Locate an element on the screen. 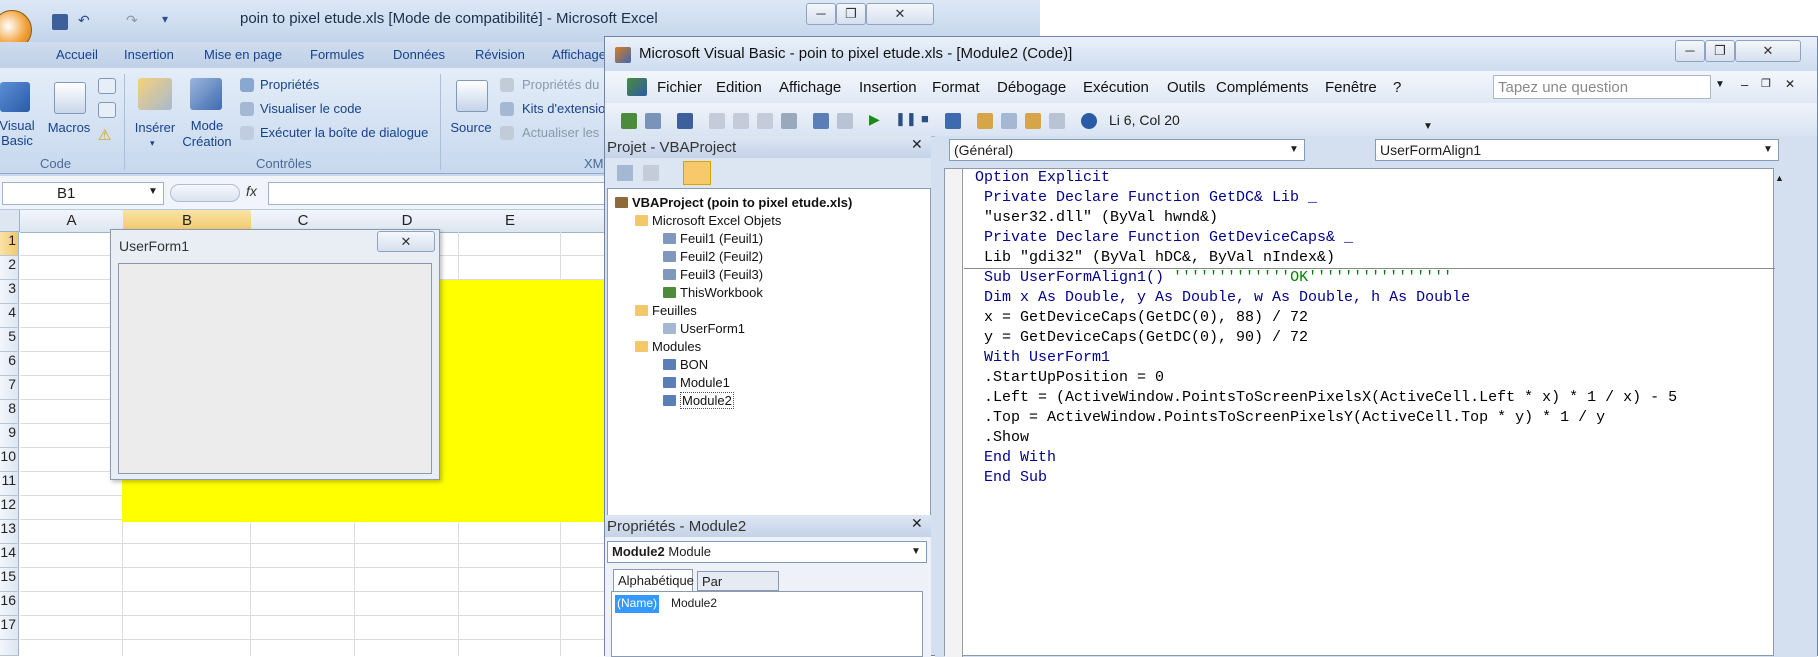 The width and height of the screenshot is (1818, 657). row-header-7: 7 is located at coordinates (9, 388).